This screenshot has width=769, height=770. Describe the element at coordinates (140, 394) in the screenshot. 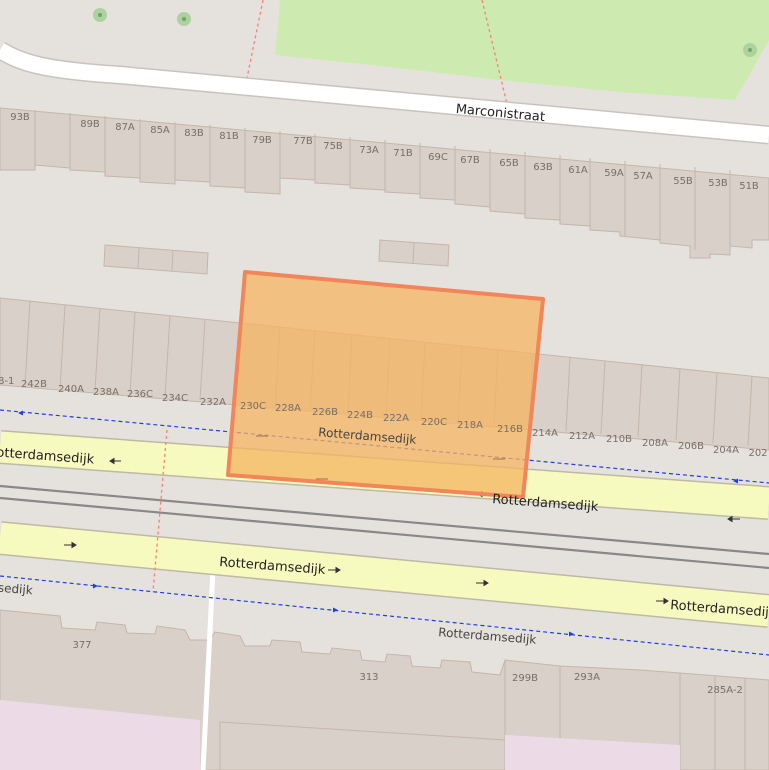

I see `house-number-label: 236C` at that location.